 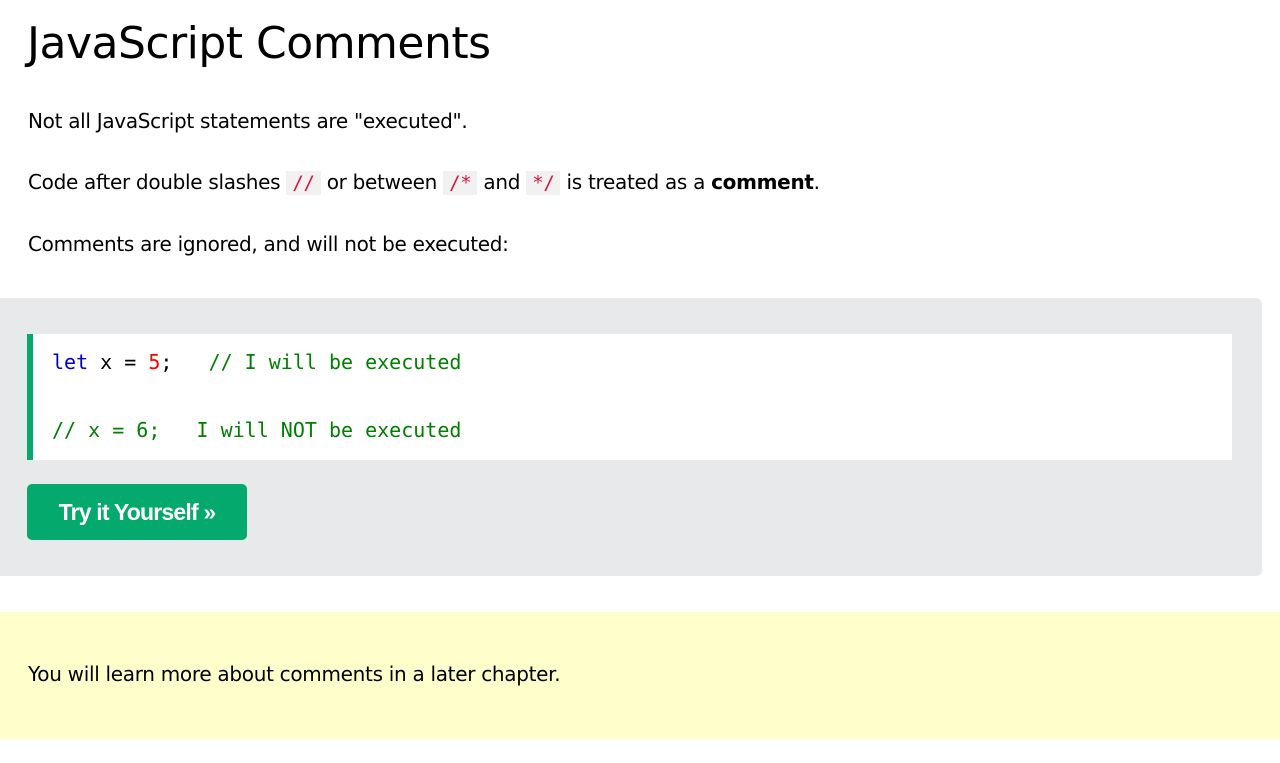 I want to click on text: and, so click(x=502, y=182).